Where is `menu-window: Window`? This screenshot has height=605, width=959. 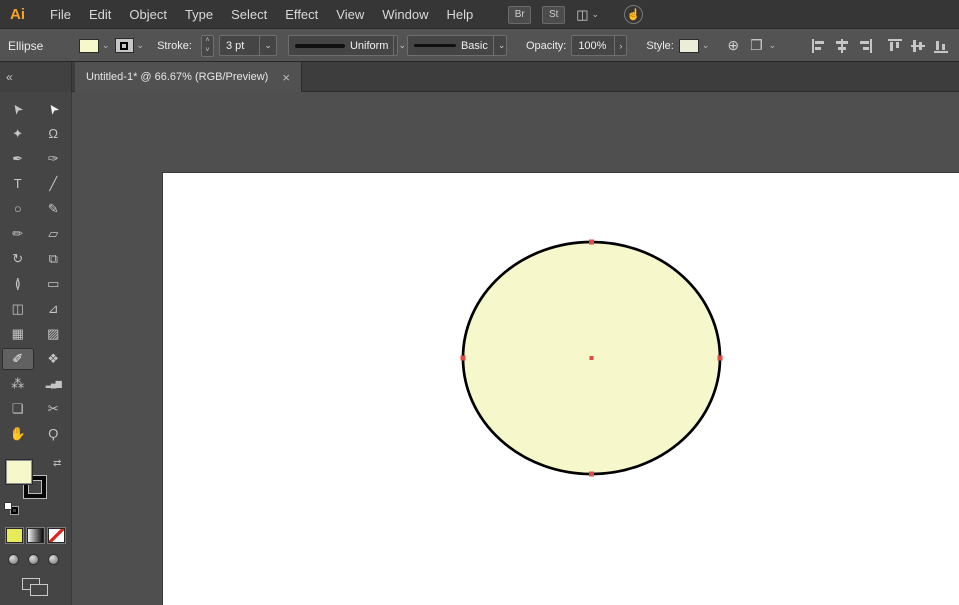 menu-window: Window is located at coordinates (405, 14).